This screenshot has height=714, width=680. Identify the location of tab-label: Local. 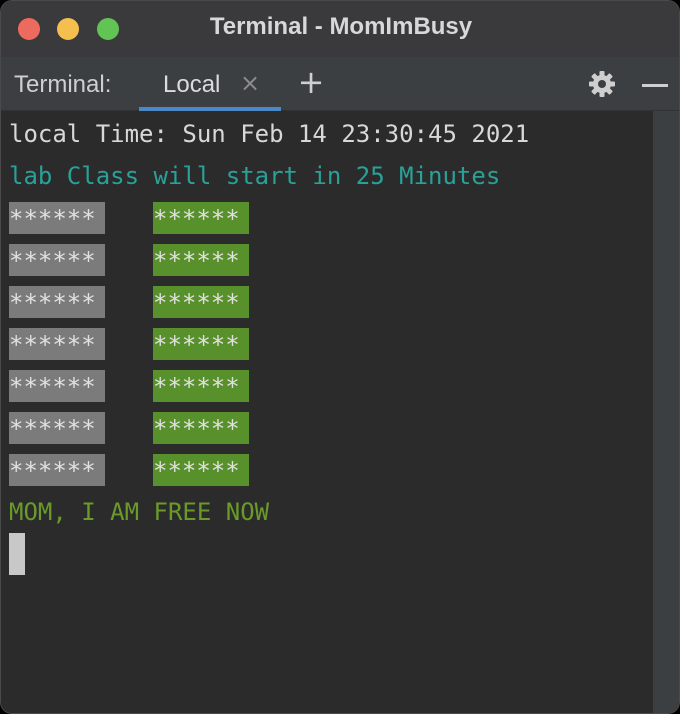
(192, 84).